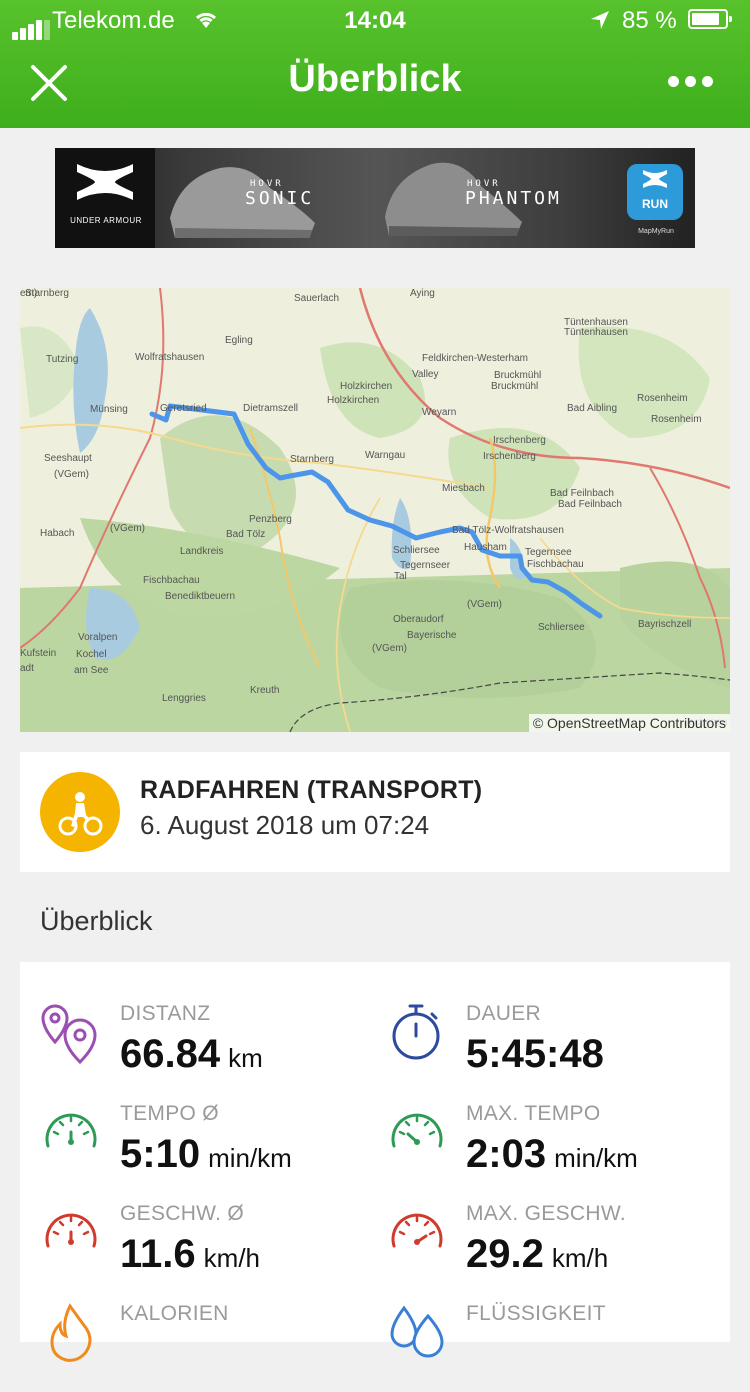  Describe the element at coordinates (551, 1147) in the screenshot. I see `stat-max-tempo: MAX. TEMPO 2:03 min/km` at that location.